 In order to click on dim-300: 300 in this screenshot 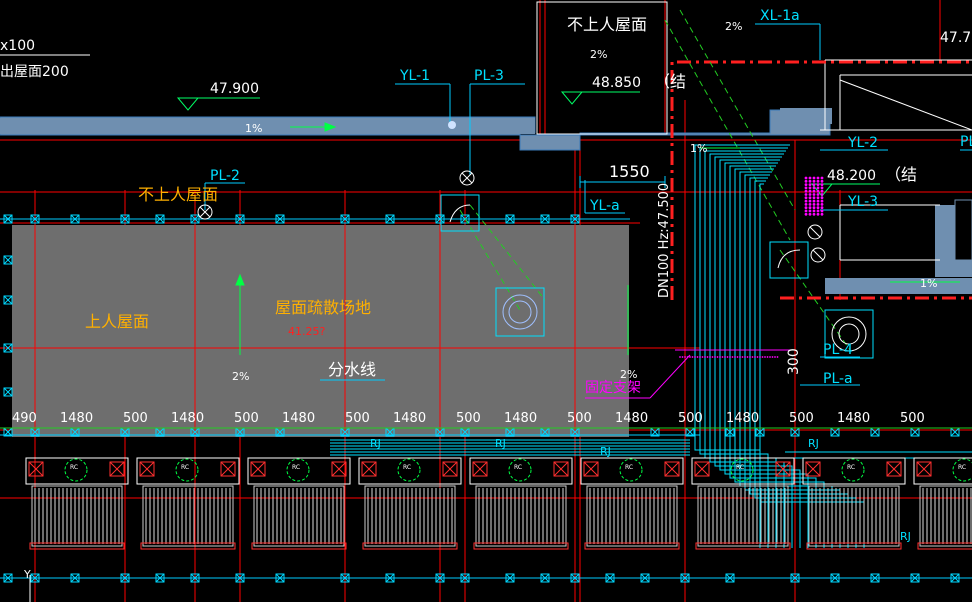, I will do `click(794, 361)`.